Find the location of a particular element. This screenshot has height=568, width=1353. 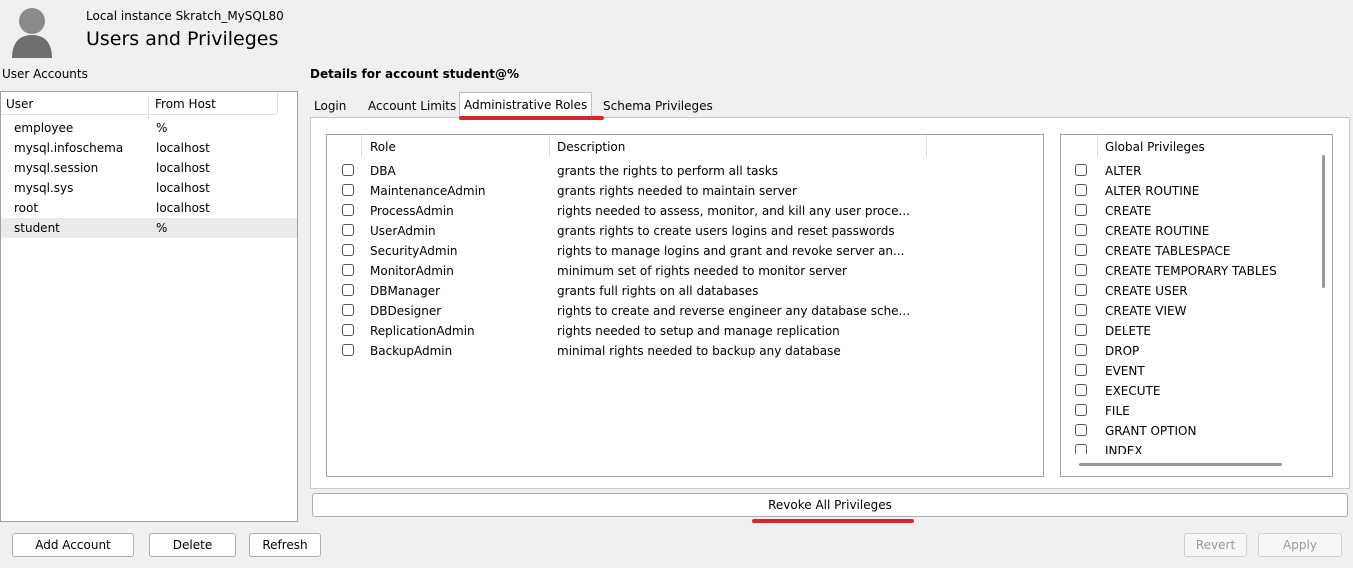

privilege-label: CREATE TABLESPACE is located at coordinates (1168, 251).